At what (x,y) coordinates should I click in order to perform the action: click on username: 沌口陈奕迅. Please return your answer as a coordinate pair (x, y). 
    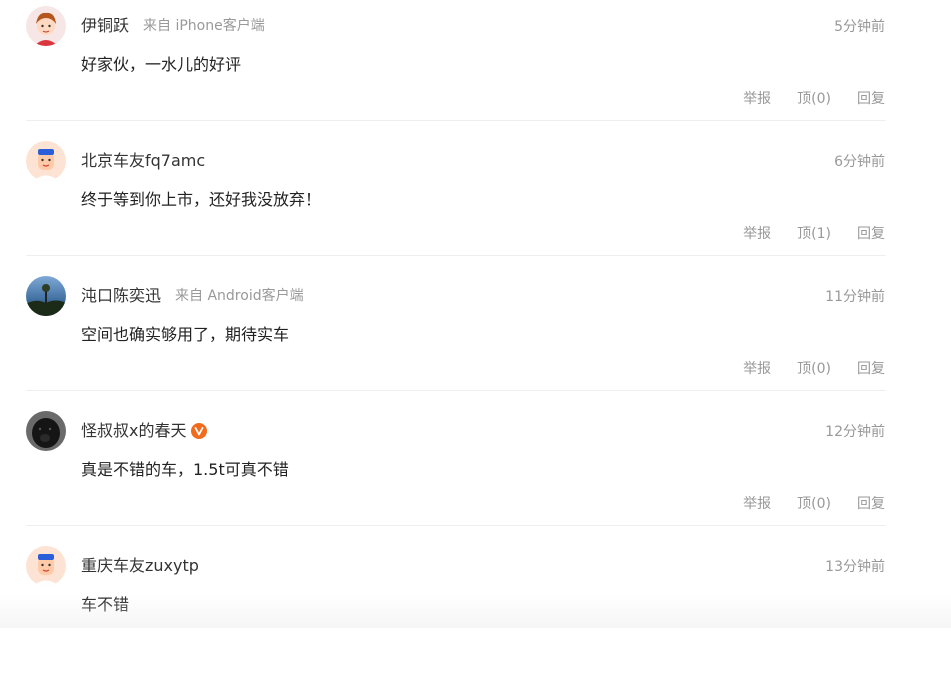
    Looking at the image, I should click on (121, 296).